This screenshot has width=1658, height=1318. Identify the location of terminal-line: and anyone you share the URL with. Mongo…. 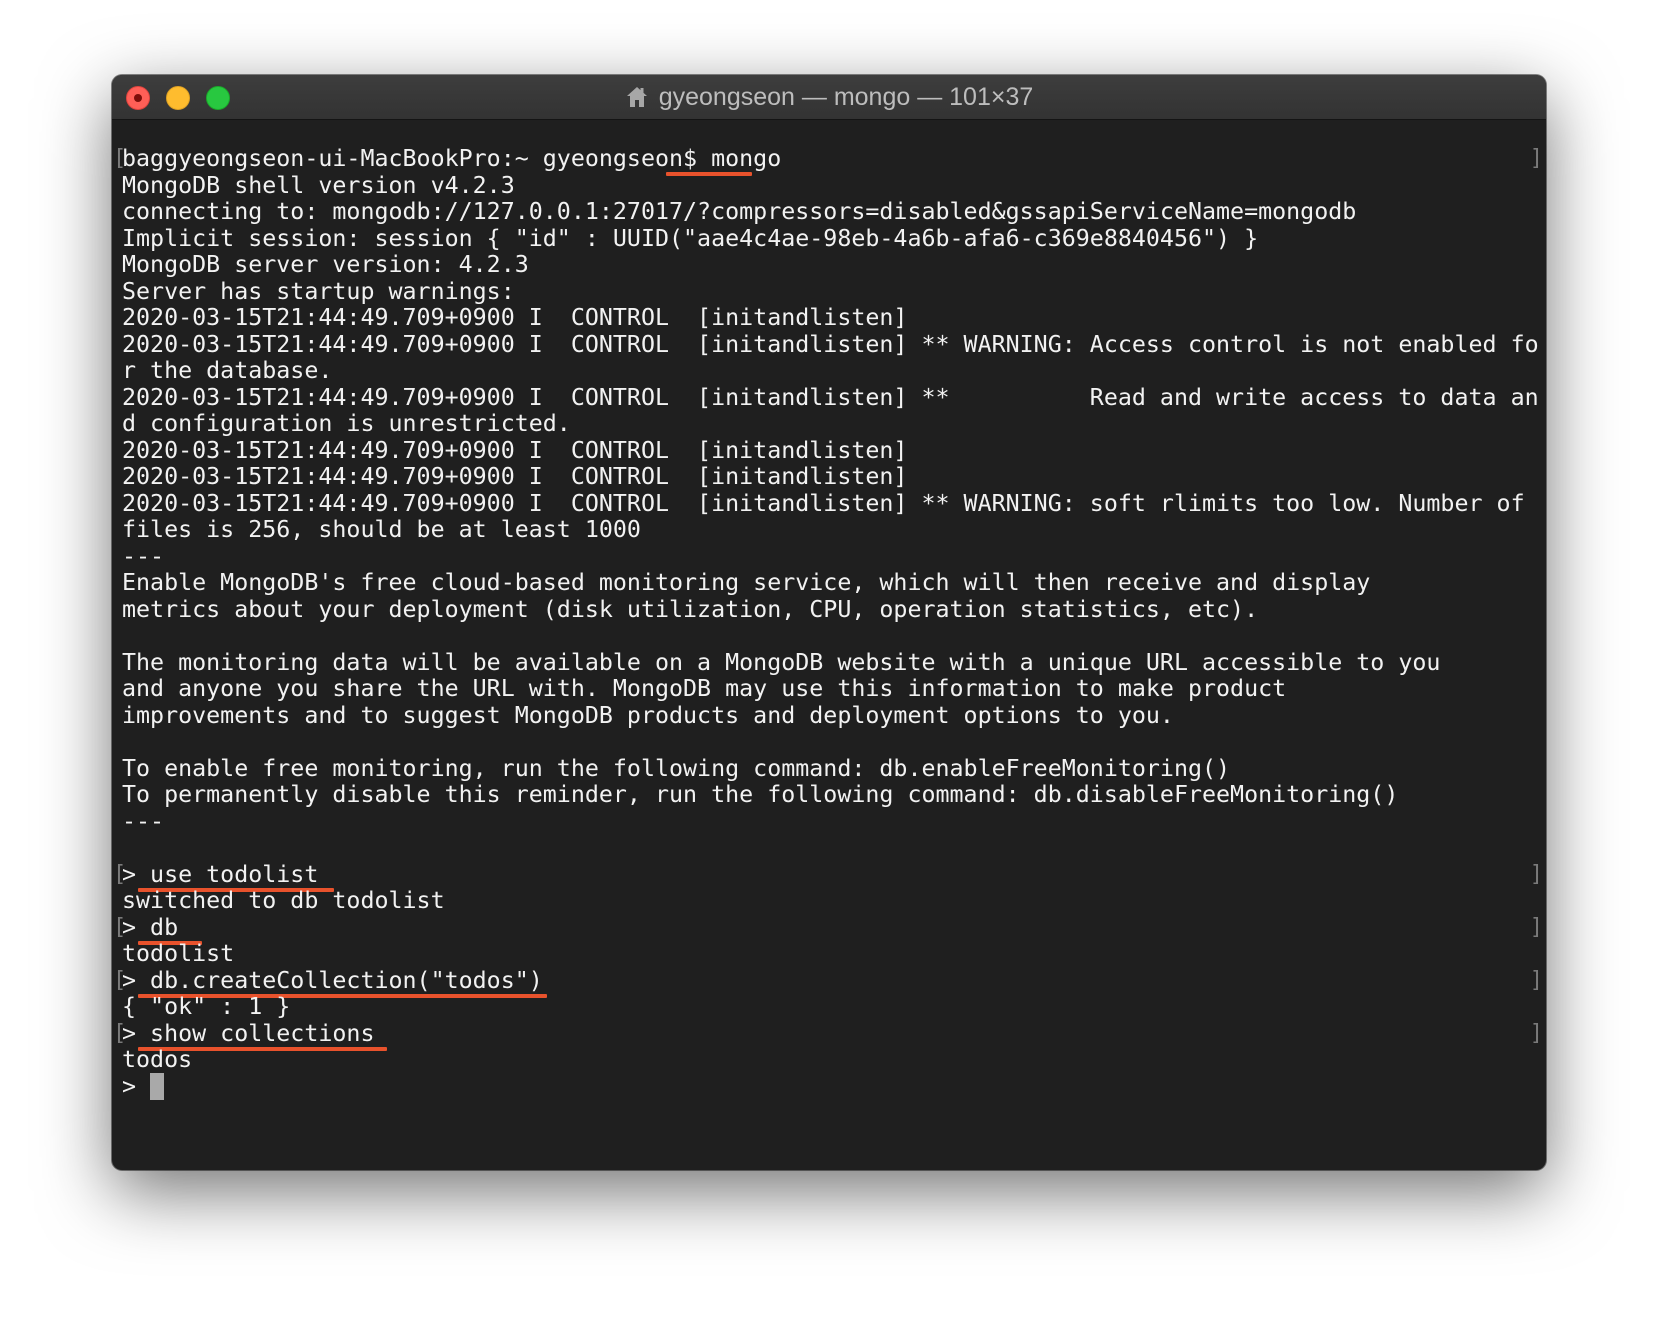
(704, 688).